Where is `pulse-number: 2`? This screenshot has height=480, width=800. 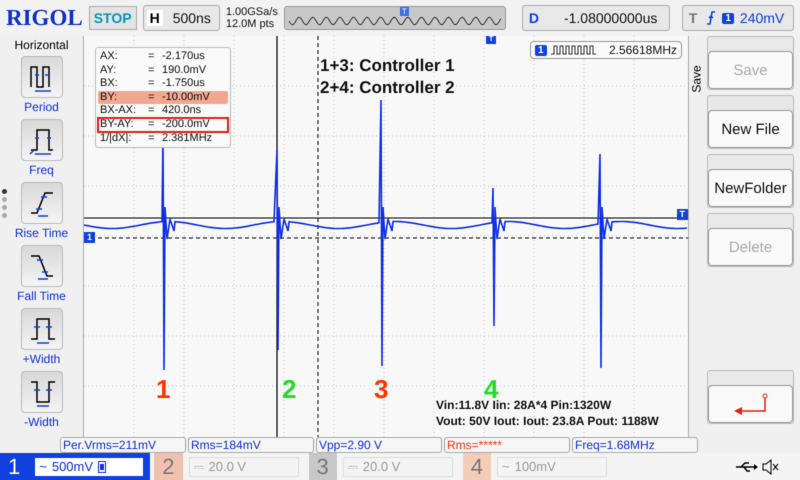 pulse-number: 2 is located at coordinates (289, 389).